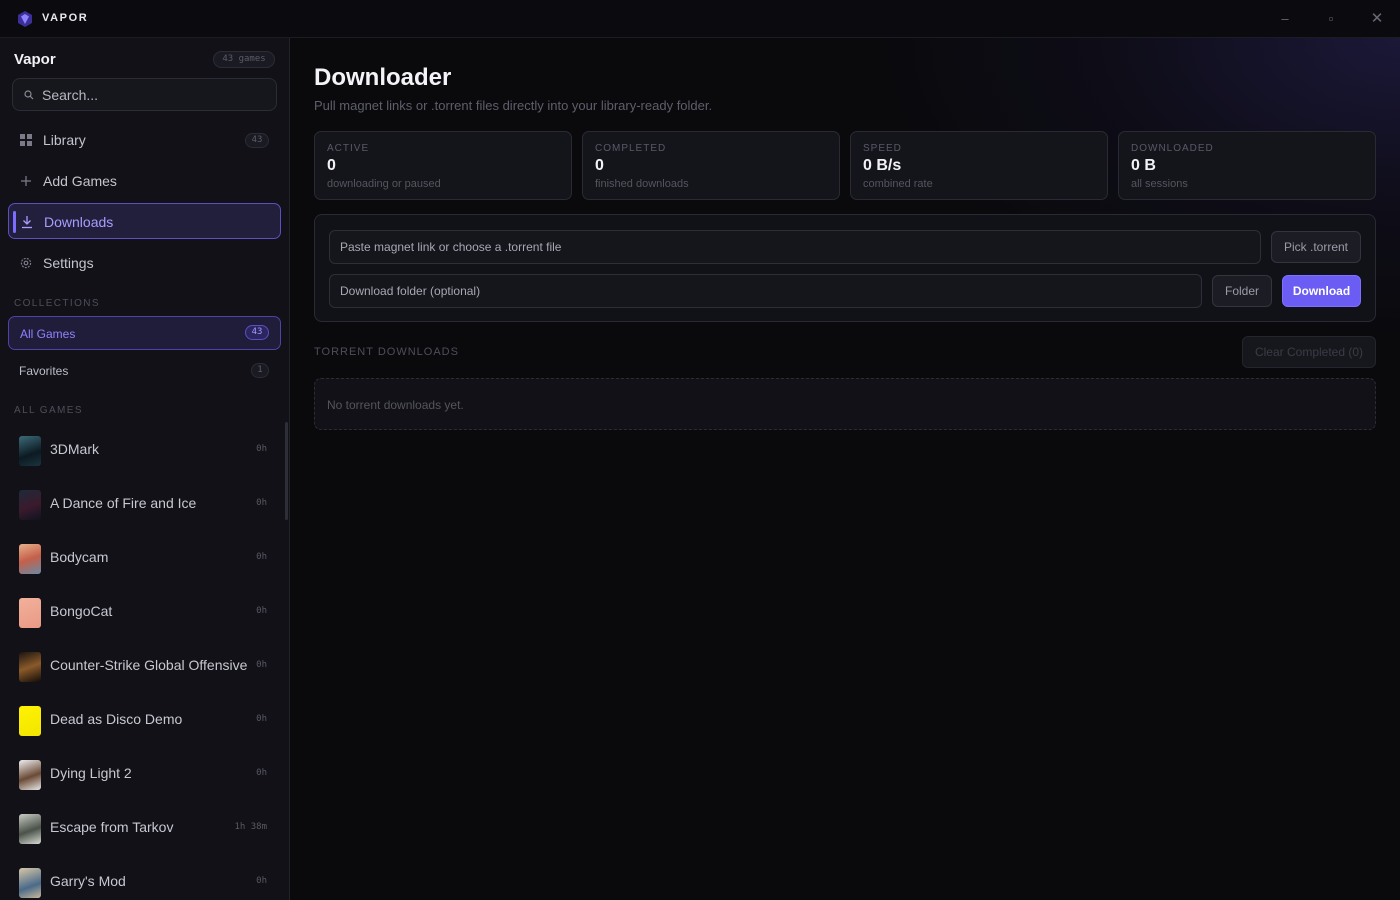 The height and width of the screenshot is (900, 1400). I want to click on stat-card-active: ACTIVE 0 downloading or paused, so click(443, 165).